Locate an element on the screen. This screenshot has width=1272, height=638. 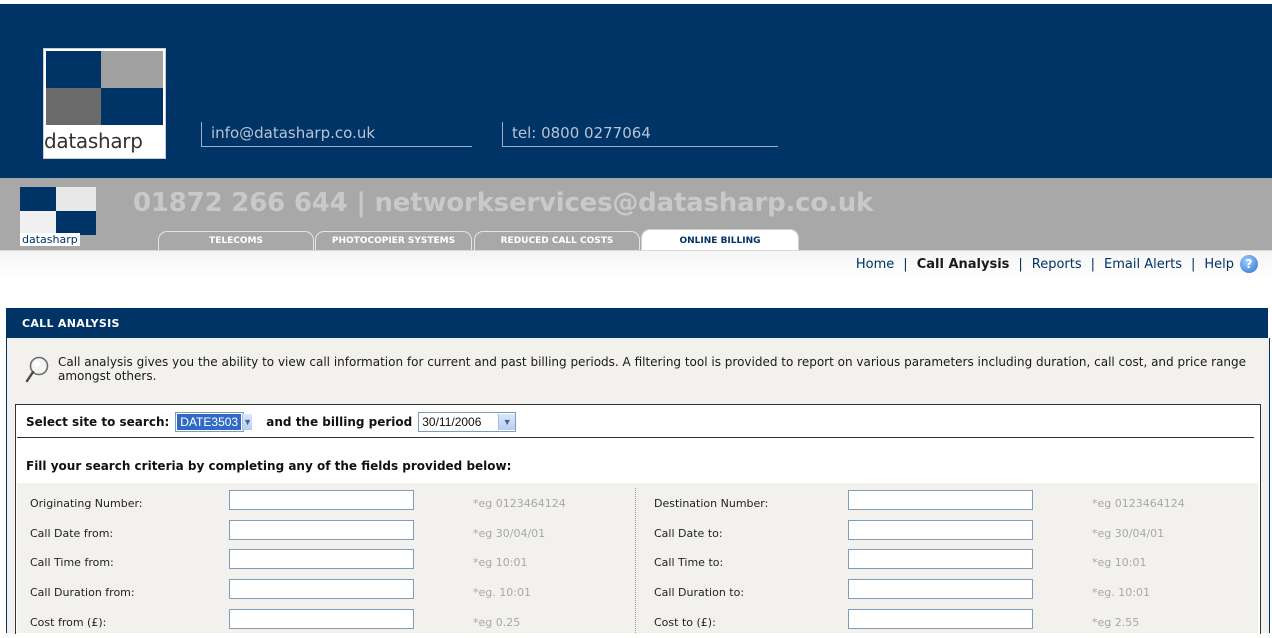
destination-number-label: Destination Number: is located at coordinates (711, 503).